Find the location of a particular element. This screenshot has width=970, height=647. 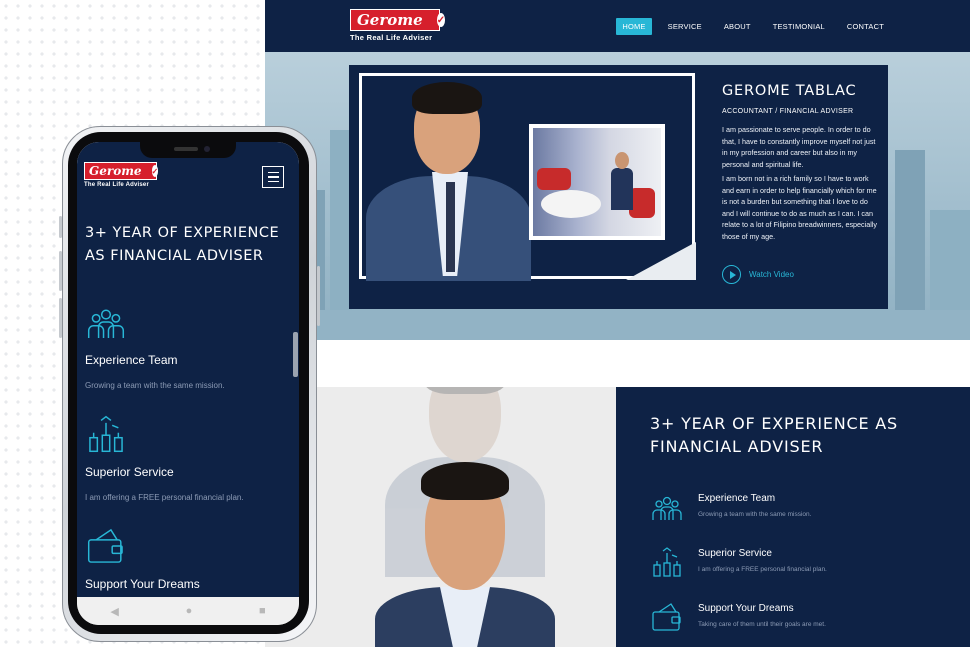

nav-about: ABOUT is located at coordinates (737, 26).